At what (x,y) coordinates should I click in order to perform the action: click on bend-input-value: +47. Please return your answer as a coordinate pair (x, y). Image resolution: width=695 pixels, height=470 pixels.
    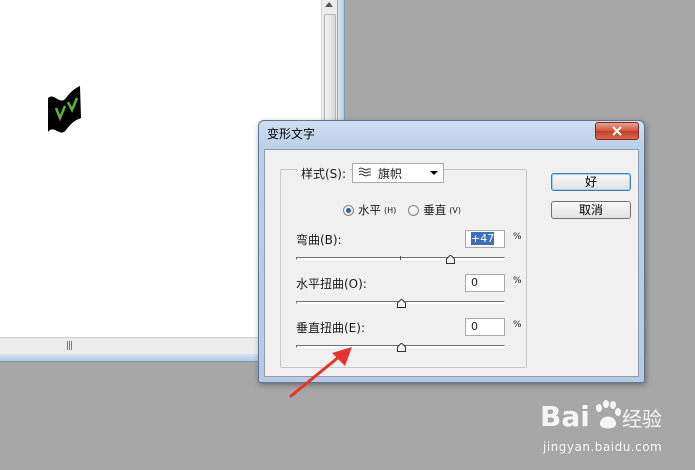
    Looking at the image, I should click on (483, 238).